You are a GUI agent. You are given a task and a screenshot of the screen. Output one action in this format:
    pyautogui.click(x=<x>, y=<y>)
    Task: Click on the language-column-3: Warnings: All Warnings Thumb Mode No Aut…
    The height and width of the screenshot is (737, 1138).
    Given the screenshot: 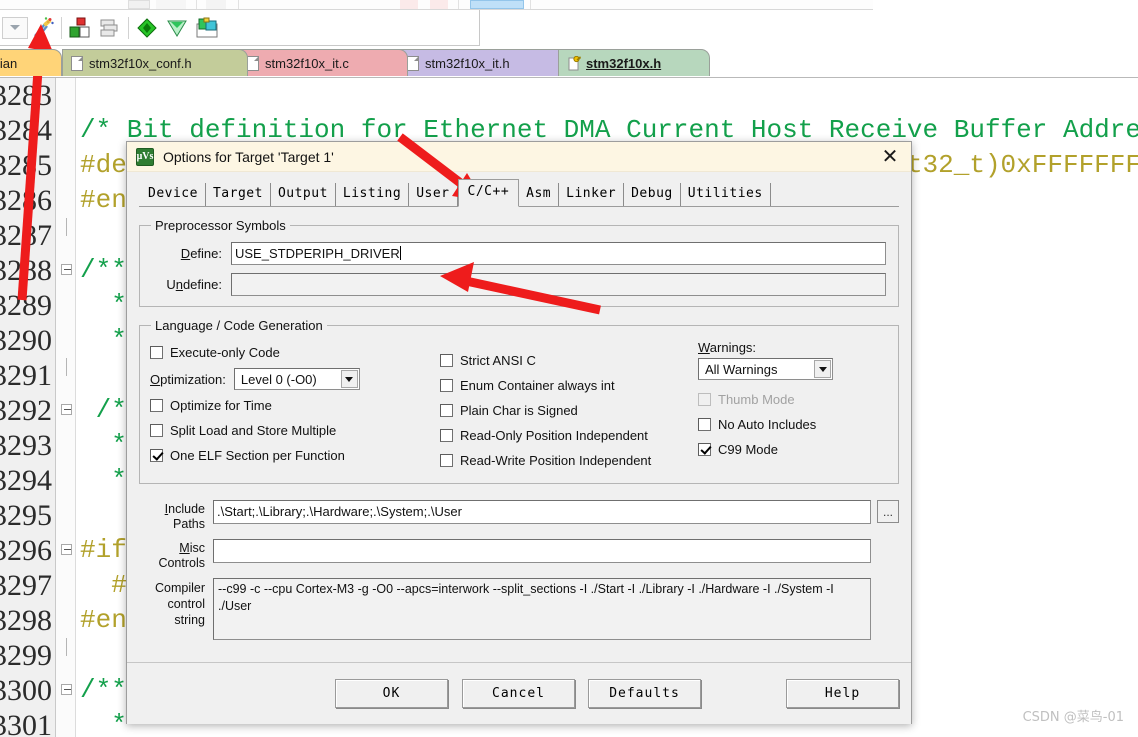 What is the action you would take?
    pyautogui.click(x=780, y=406)
    